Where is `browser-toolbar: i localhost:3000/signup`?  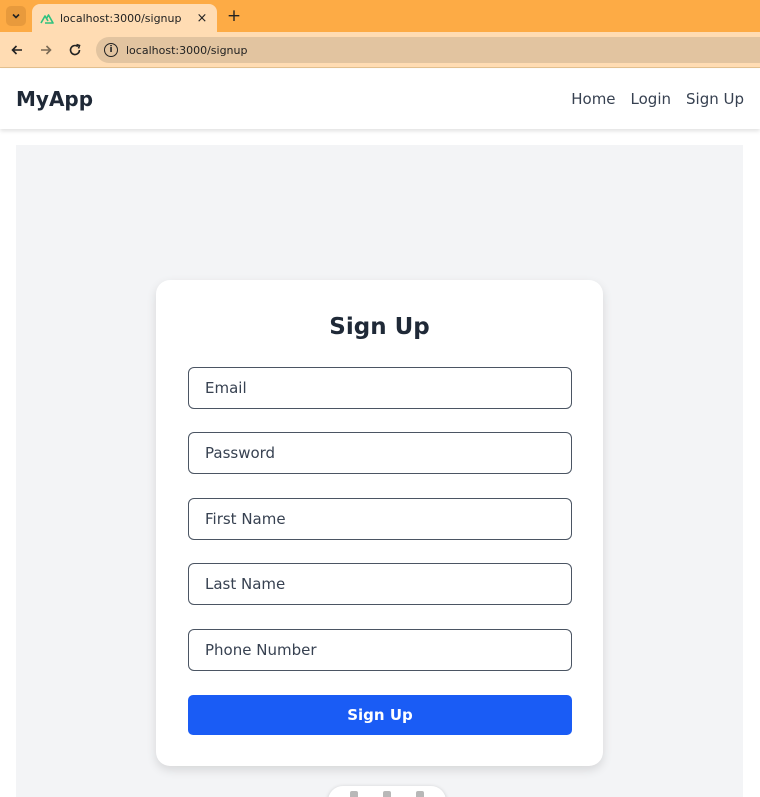
browser-toolbar: i localhost:3000/signup is located at coordinates (380, 50).